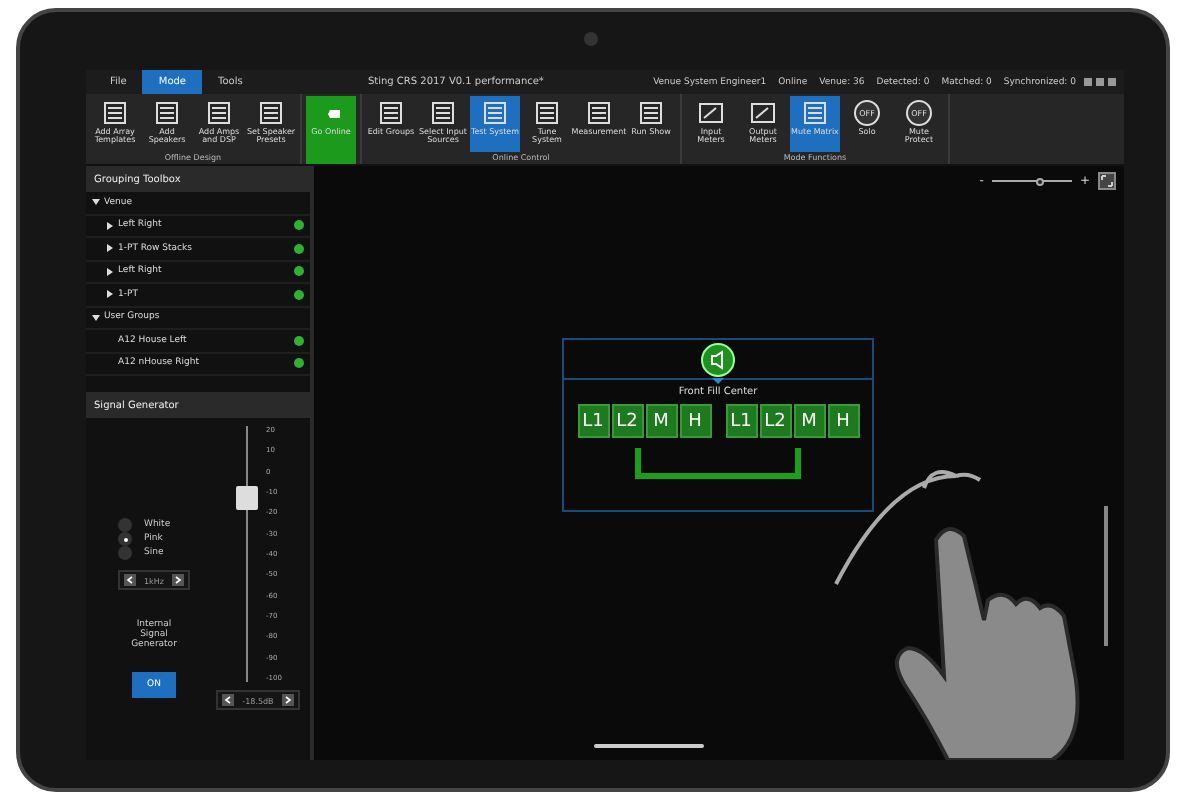  Describe the element at coordinates (718, 364) in the screenshot. I see `speaker-icon` at that location.